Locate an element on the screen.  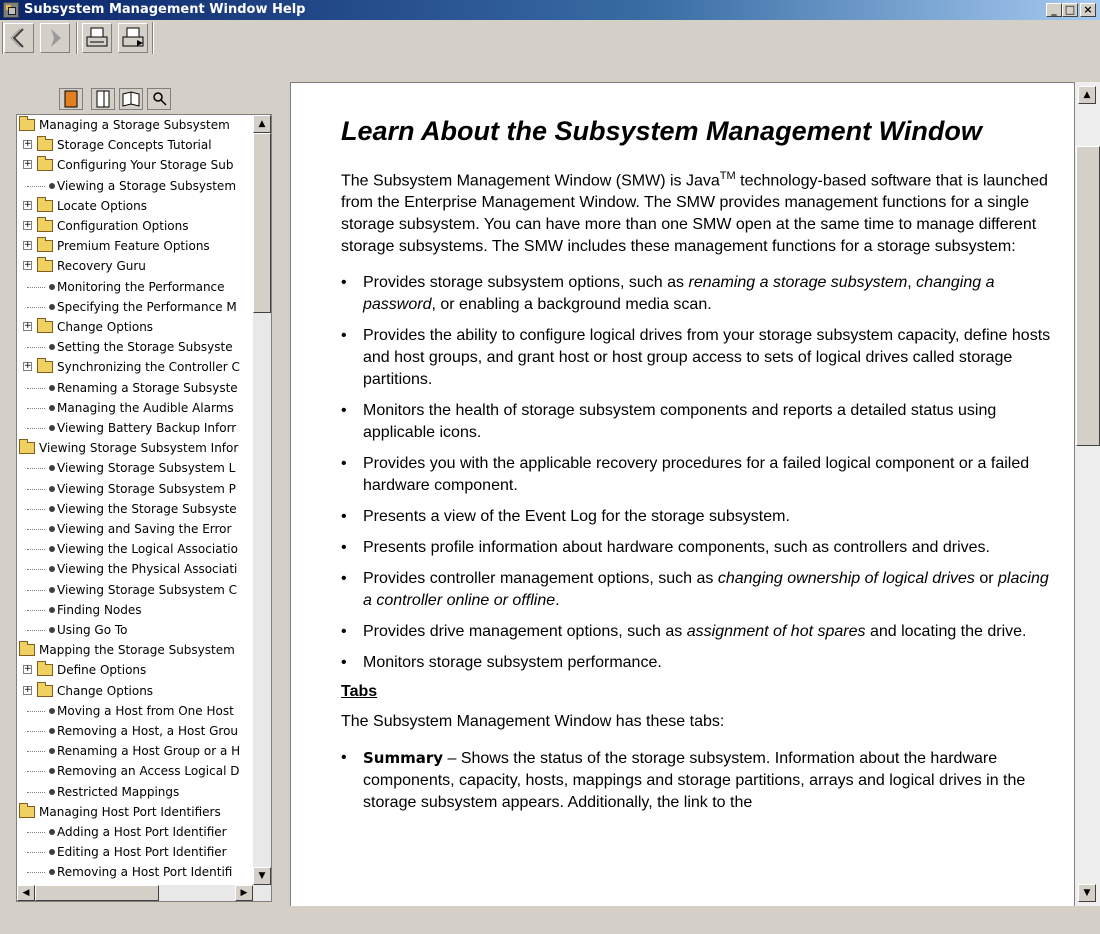
tree-vertical-scrollbar: ▲ ▼ is located at coordinates (262, 500).